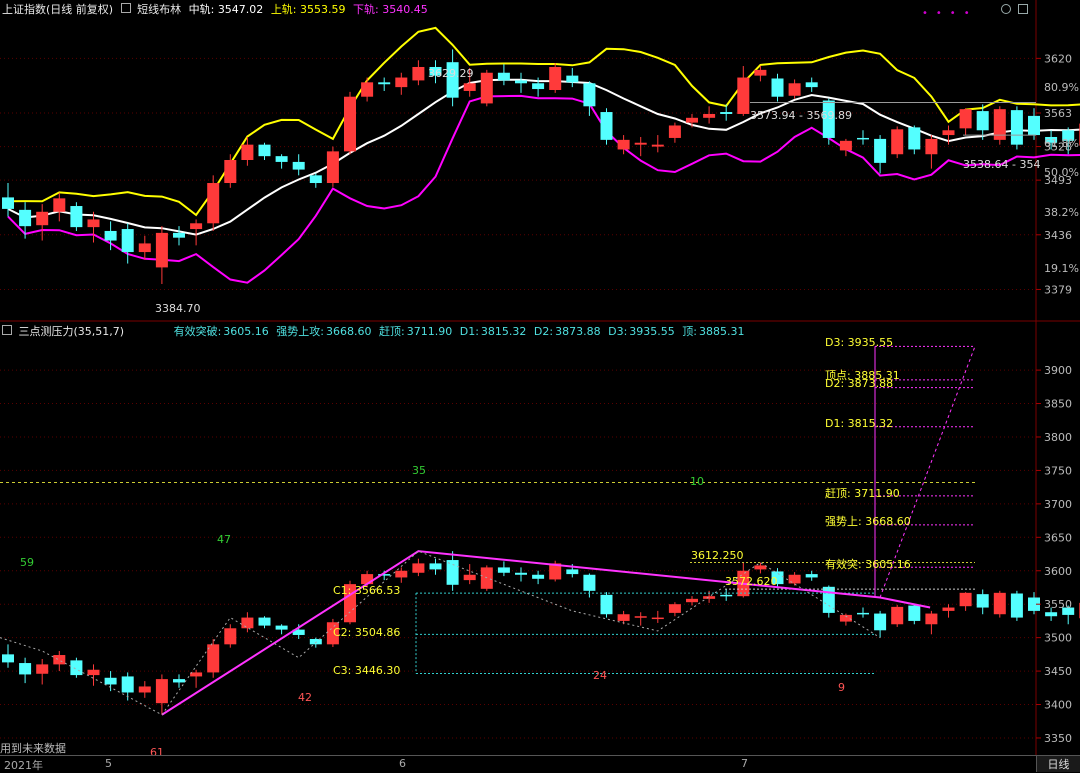  I want to click on c1-label: C1: 3566.53, so click(366, 590).